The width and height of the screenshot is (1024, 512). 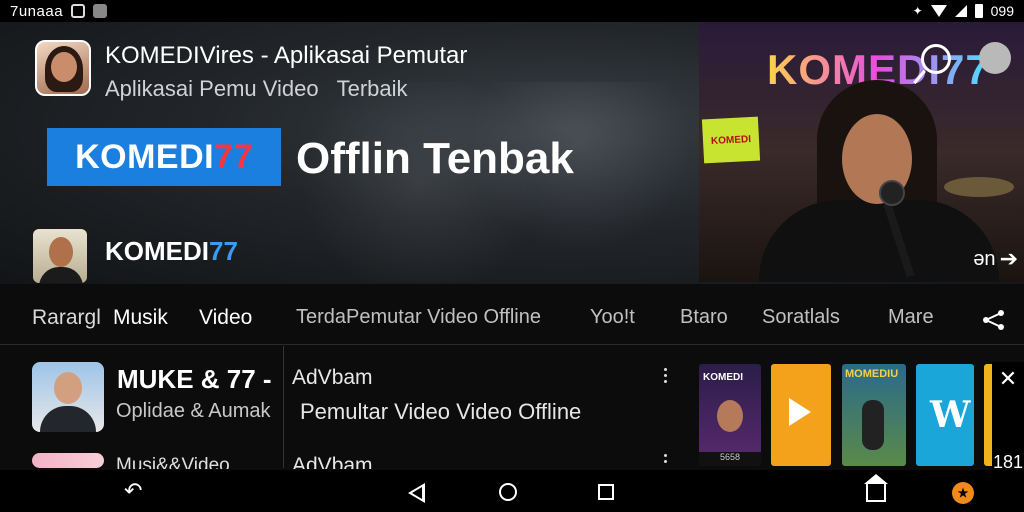 What do you see at coordinates (512, 11) in the screenshot?
I see `status-bar: 7unaaa ✦ 099` at bounding box center [512, 11].